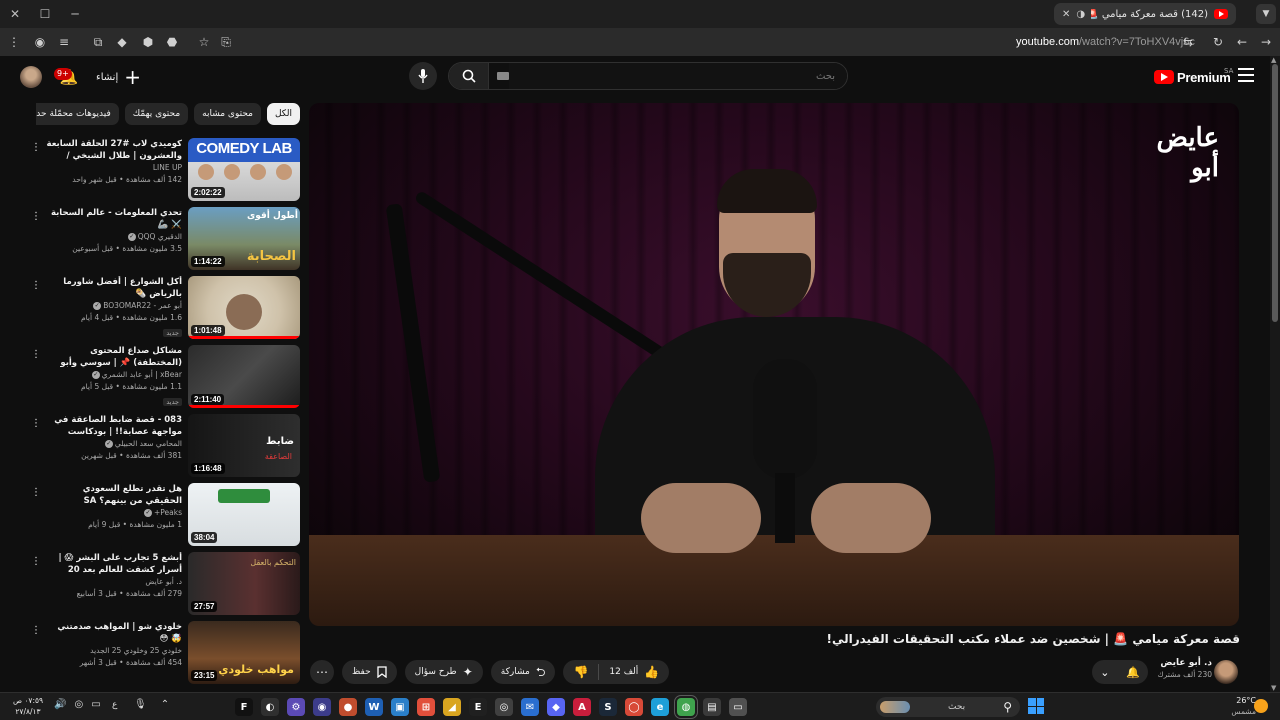  I want to click on dislike-button: 👎, so click(580, 672).